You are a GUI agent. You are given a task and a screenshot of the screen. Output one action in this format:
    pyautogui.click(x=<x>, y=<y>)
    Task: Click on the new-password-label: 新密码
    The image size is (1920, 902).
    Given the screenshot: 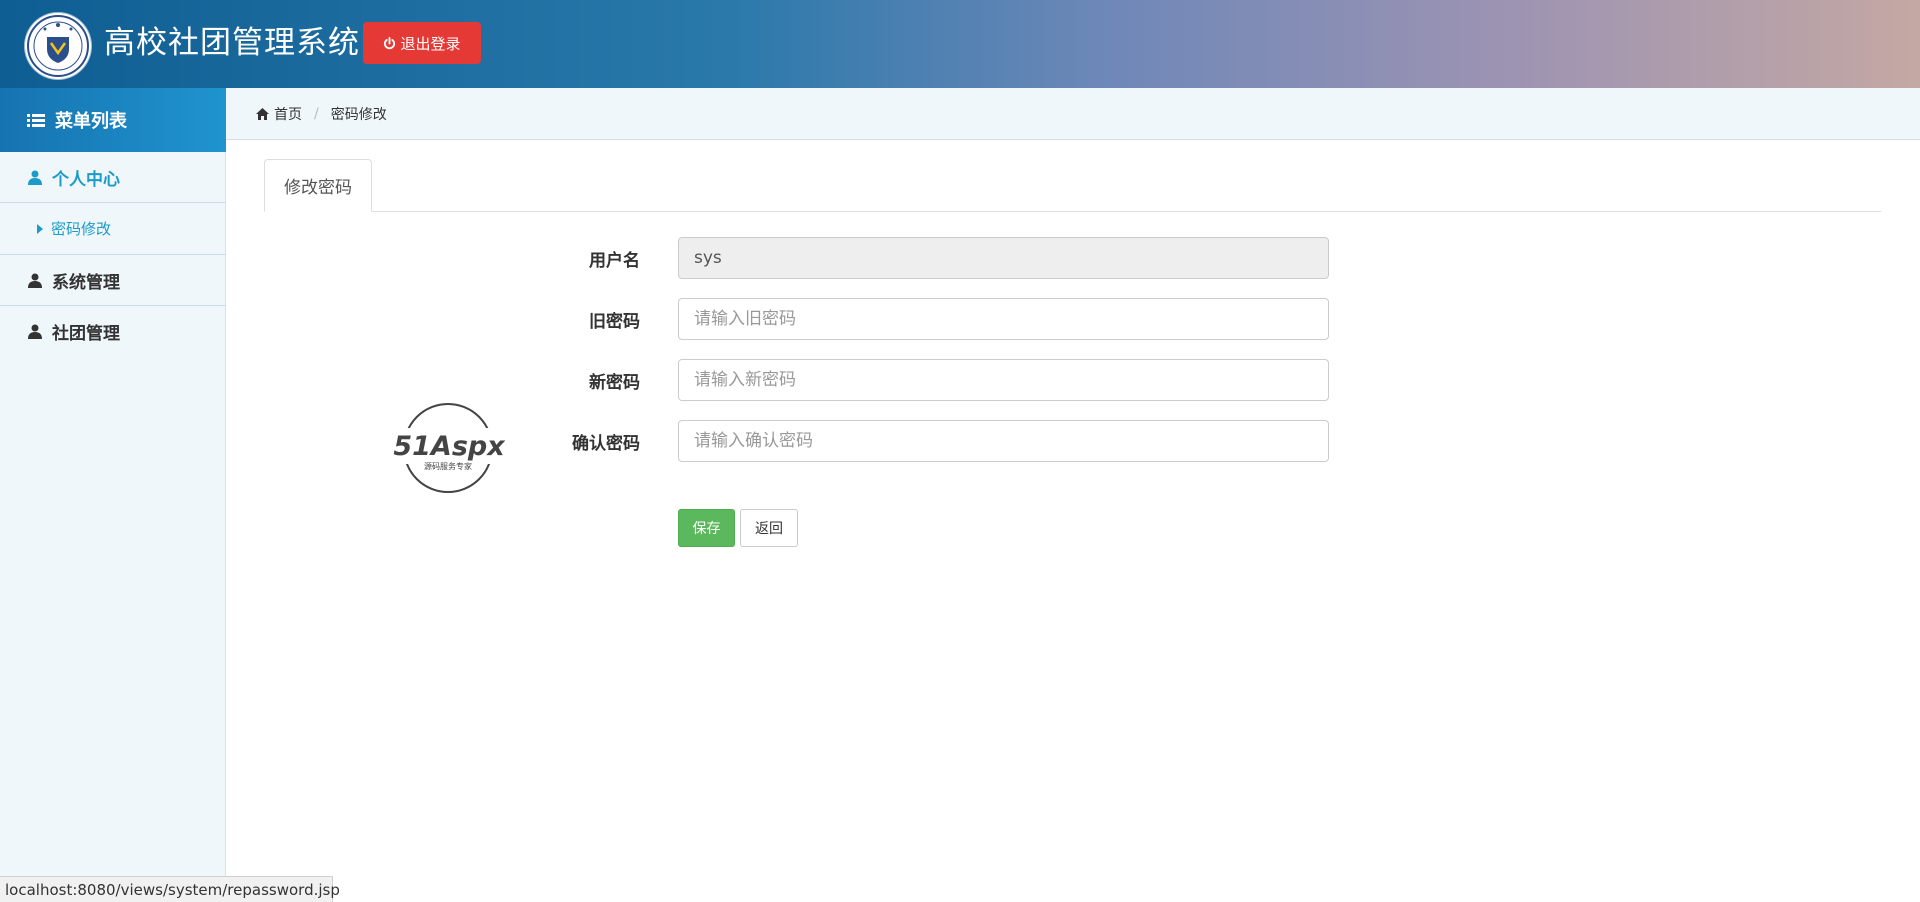 What is the action you would take?
    pyautogui.click(x=614, y=383)
    